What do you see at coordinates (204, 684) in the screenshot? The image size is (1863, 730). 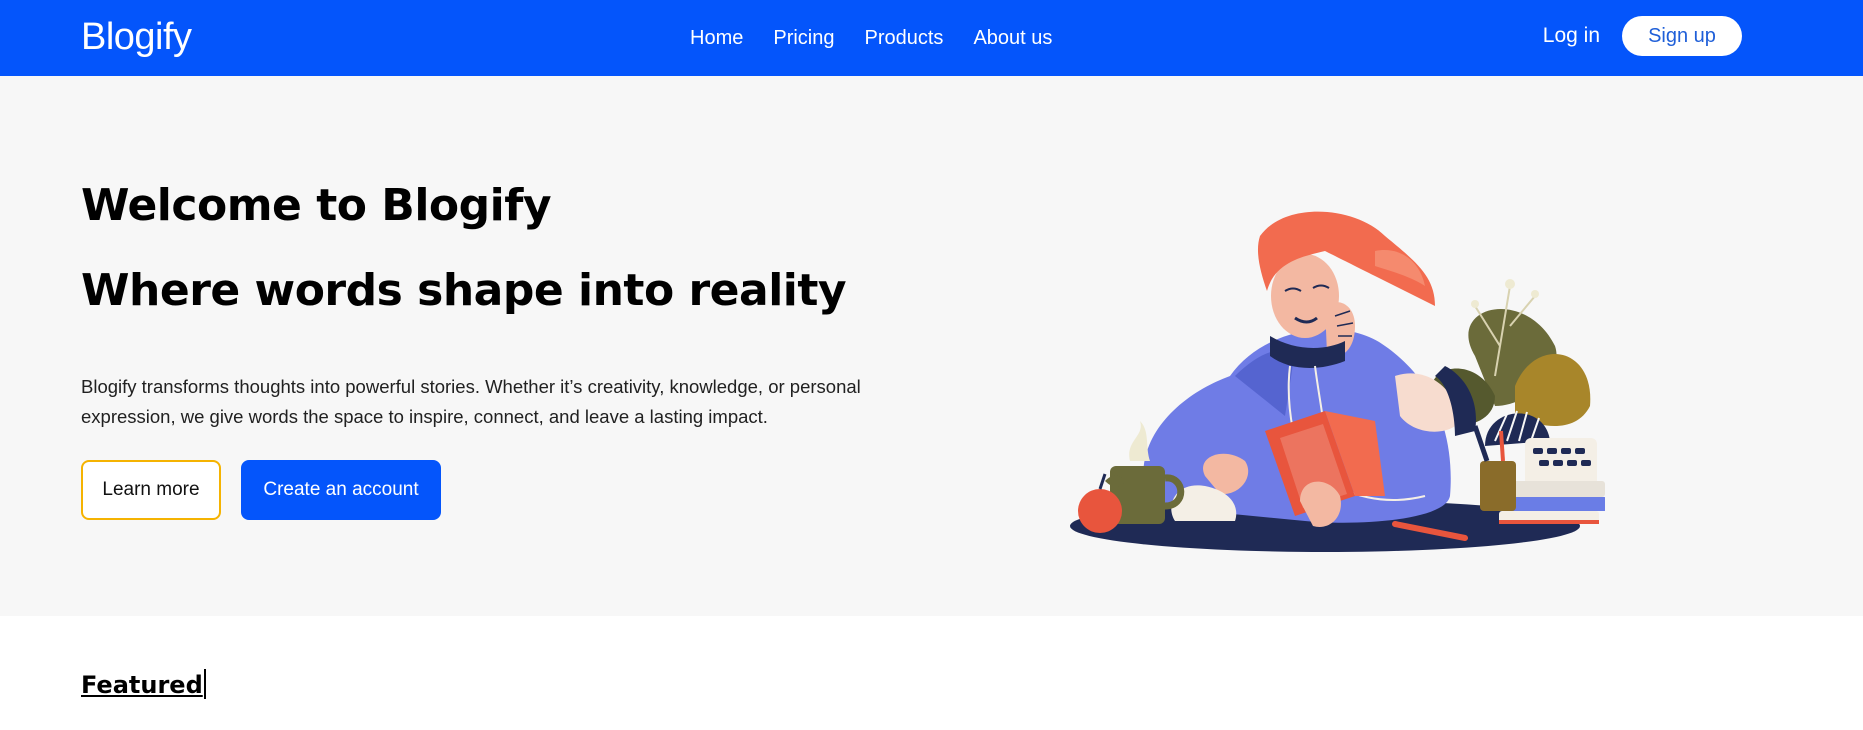 I see `text-cursor` at bounding box center [204, 684].